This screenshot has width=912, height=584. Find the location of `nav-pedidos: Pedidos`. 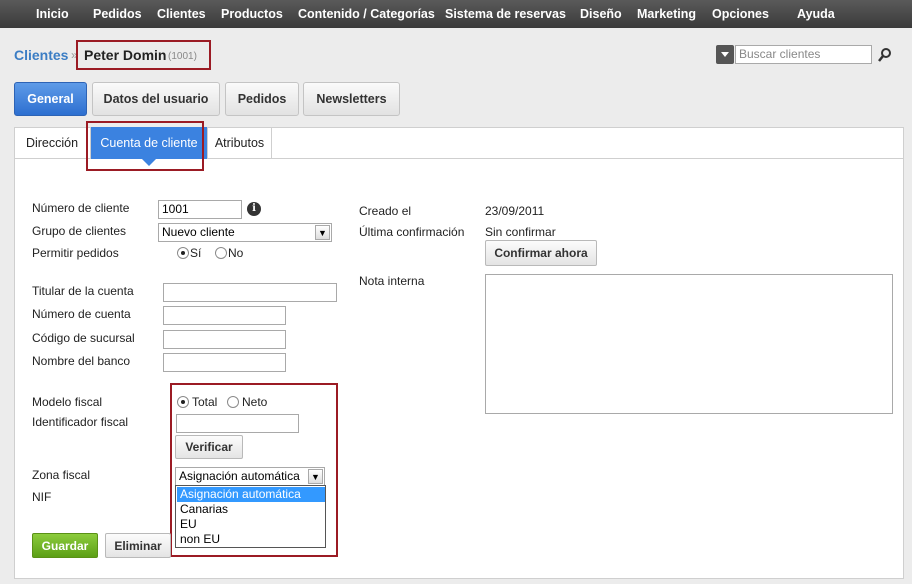

nav-pedidos: Pedidos is located at coordinates (117, 14).